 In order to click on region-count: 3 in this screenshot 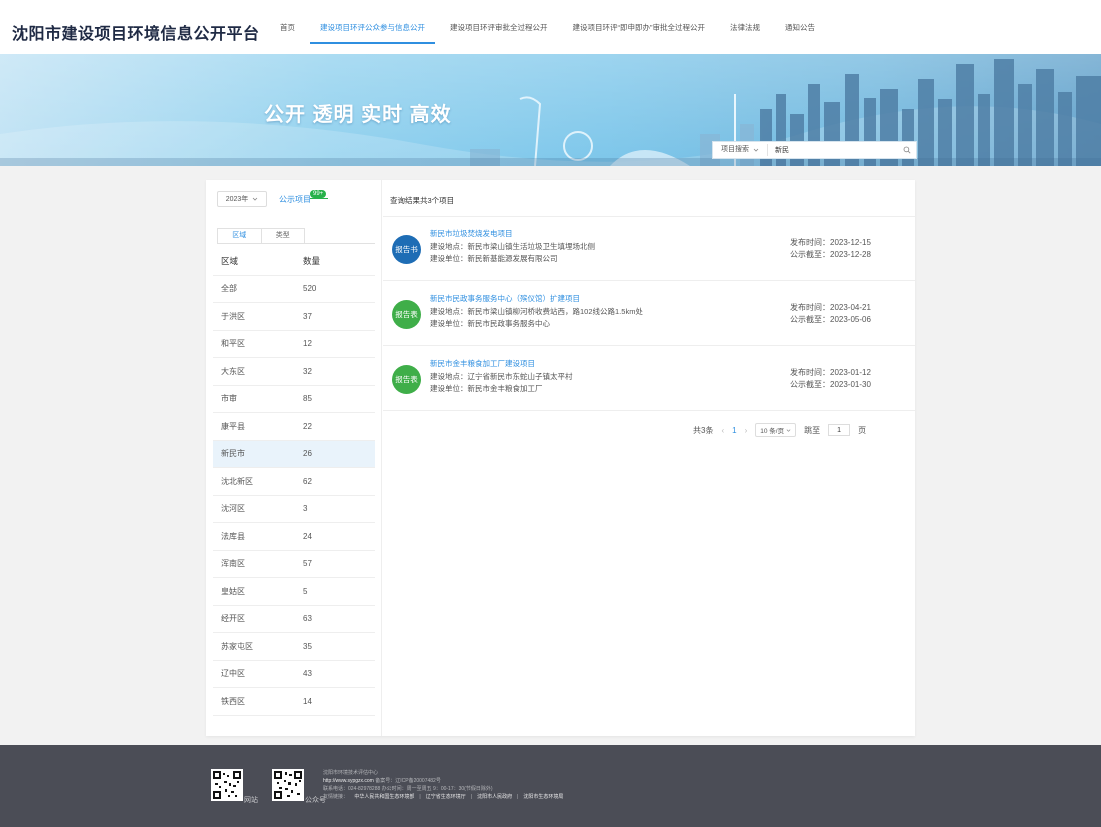, I will do `click(305, 509)`.